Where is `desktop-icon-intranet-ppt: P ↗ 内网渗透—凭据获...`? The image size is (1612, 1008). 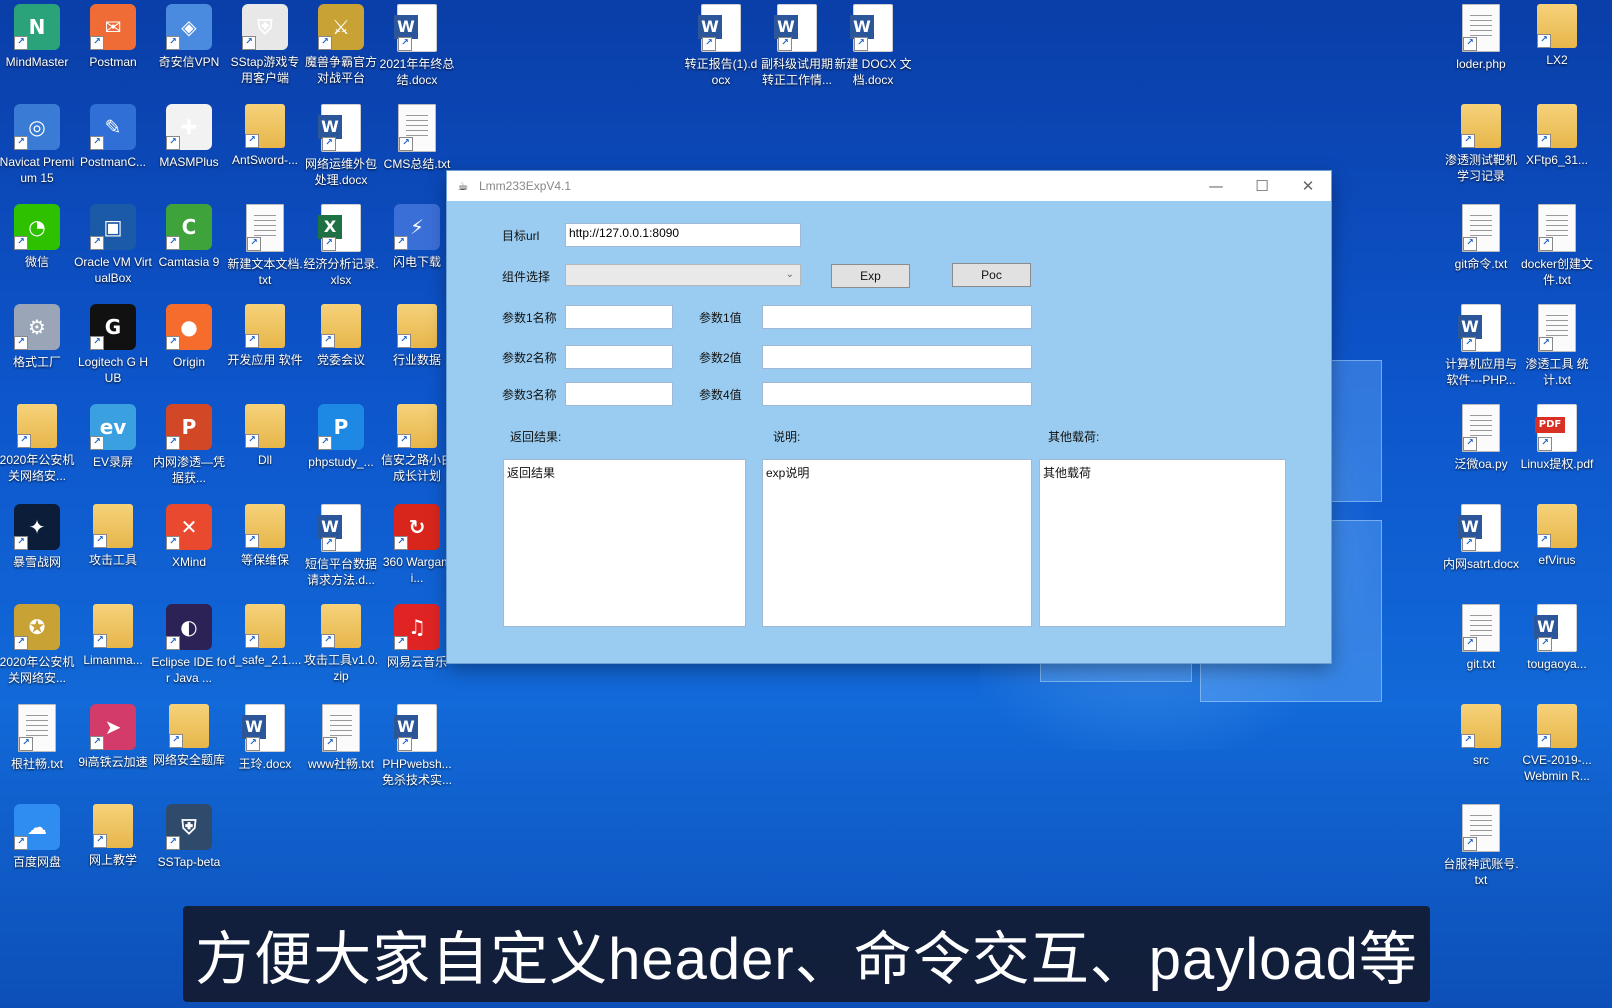 desktop-icon-intranet-ppt: P ↗ 内网渗透—凭据获... is located at coordinates (189, 445).